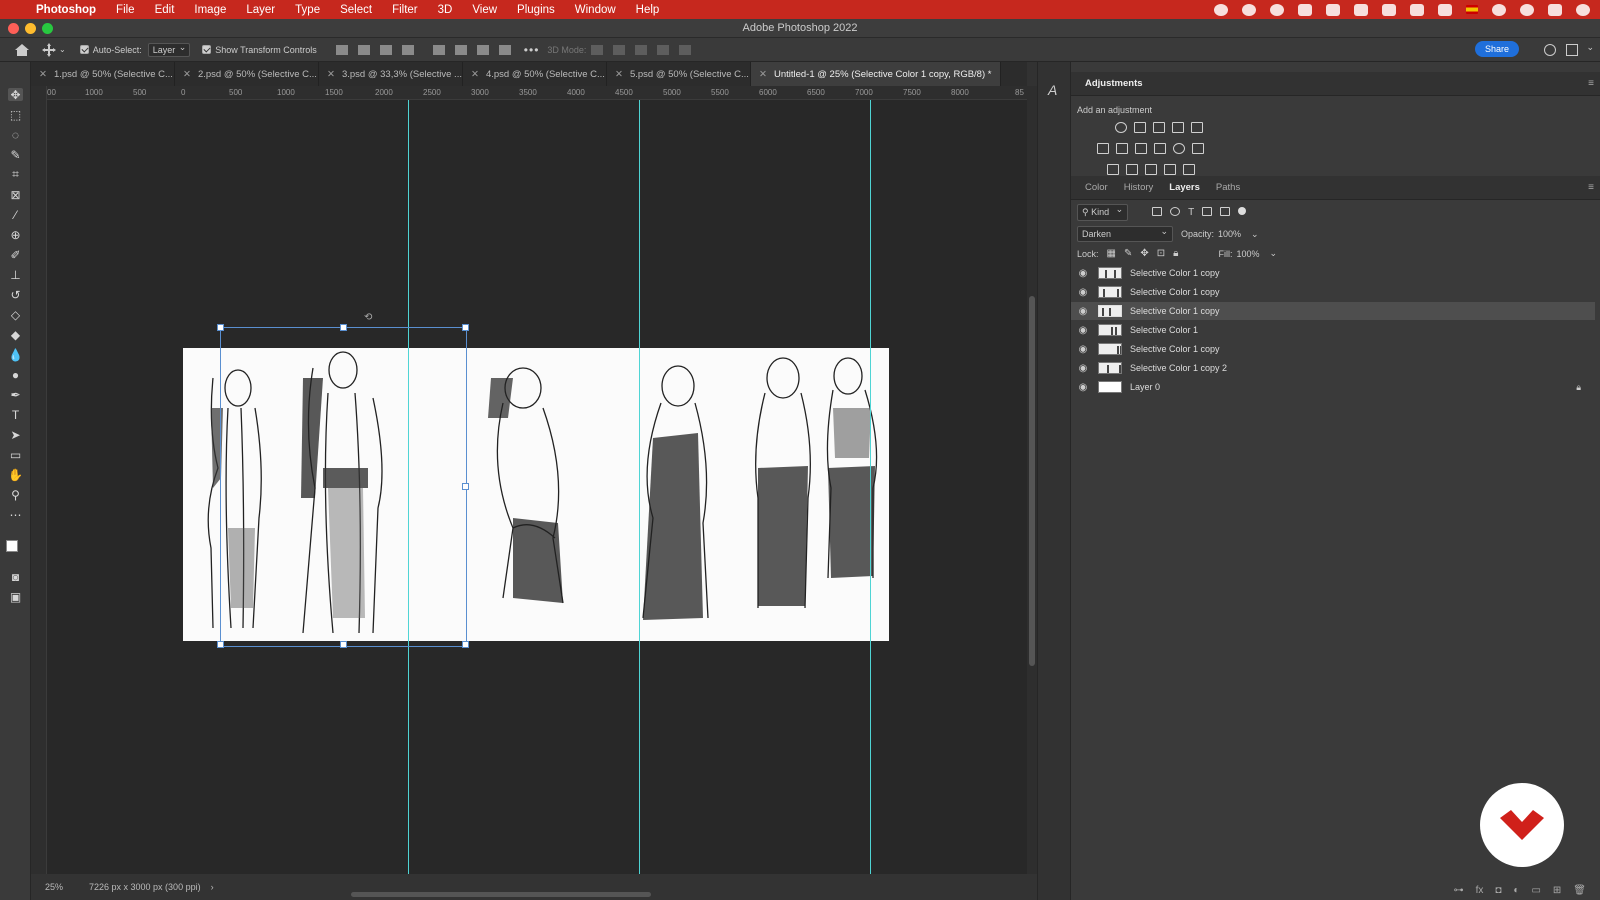  Describe the element at coordinates (67, 887) in the screenshot. I see `zoom-level: 25%` at that location.